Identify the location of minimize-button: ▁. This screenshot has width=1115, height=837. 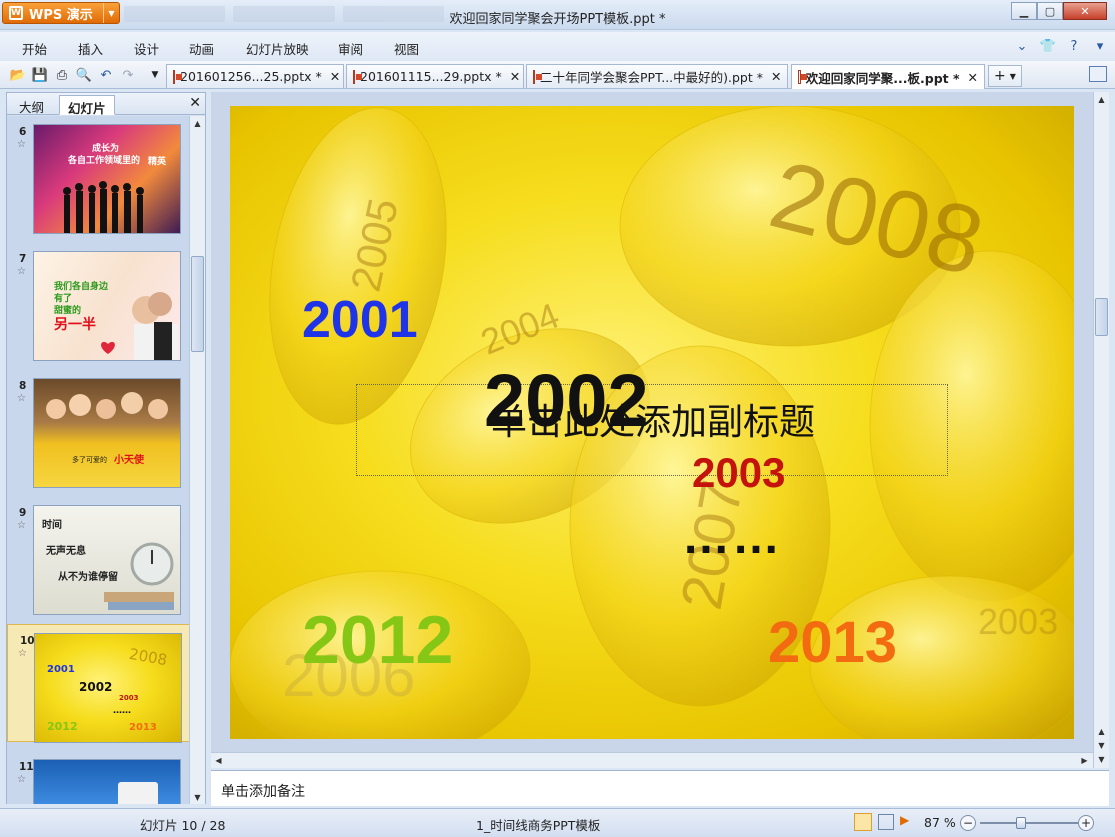
(1024, 11).